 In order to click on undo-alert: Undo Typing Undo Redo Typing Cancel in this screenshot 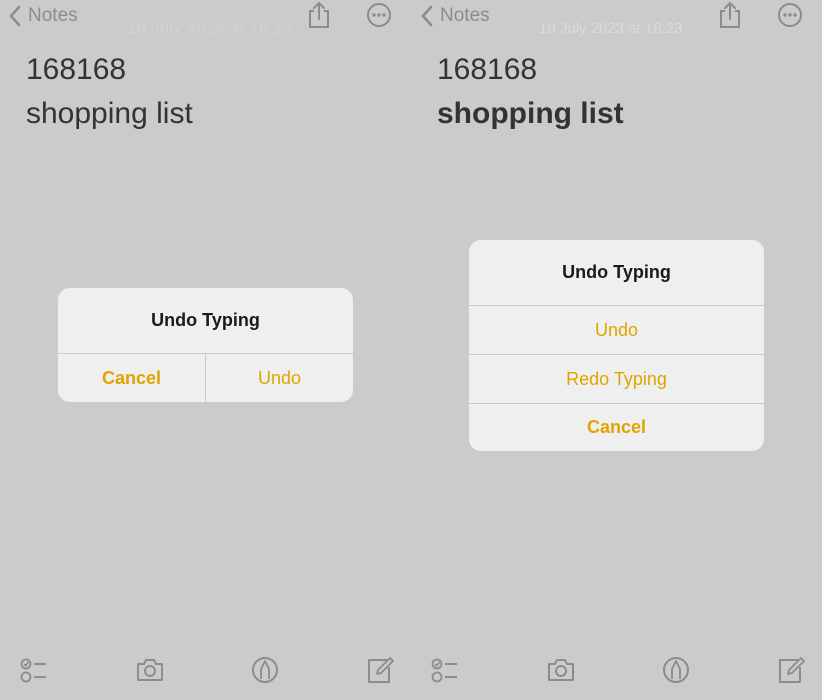, I will do `click(616, 345)`.